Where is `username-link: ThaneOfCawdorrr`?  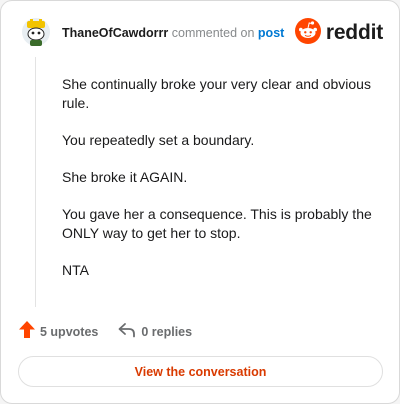 username-link: ThaneOfCawdorrr is located at coordinates (115, 33).